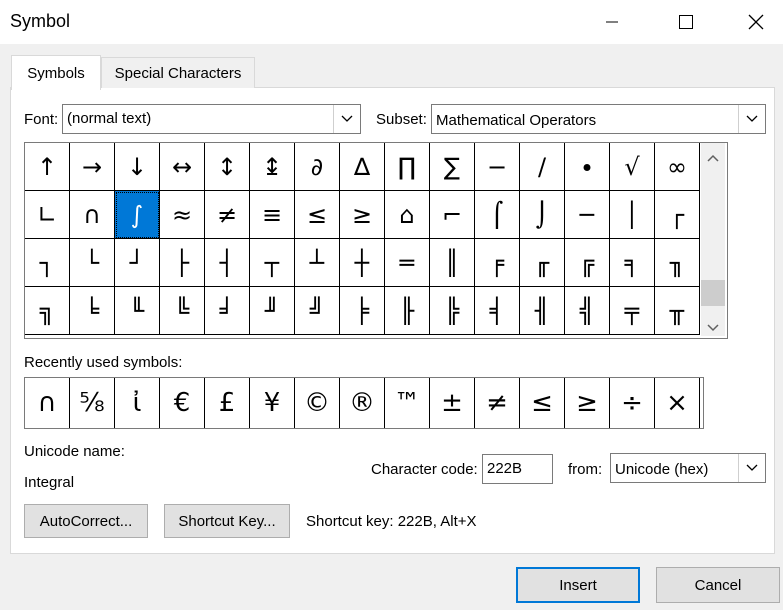 The width and height of the screenshot is (783, 610). Describe the element at coordinates (452, 215) in the screenshot. I see `symbol-cell: ⌐` at that location.